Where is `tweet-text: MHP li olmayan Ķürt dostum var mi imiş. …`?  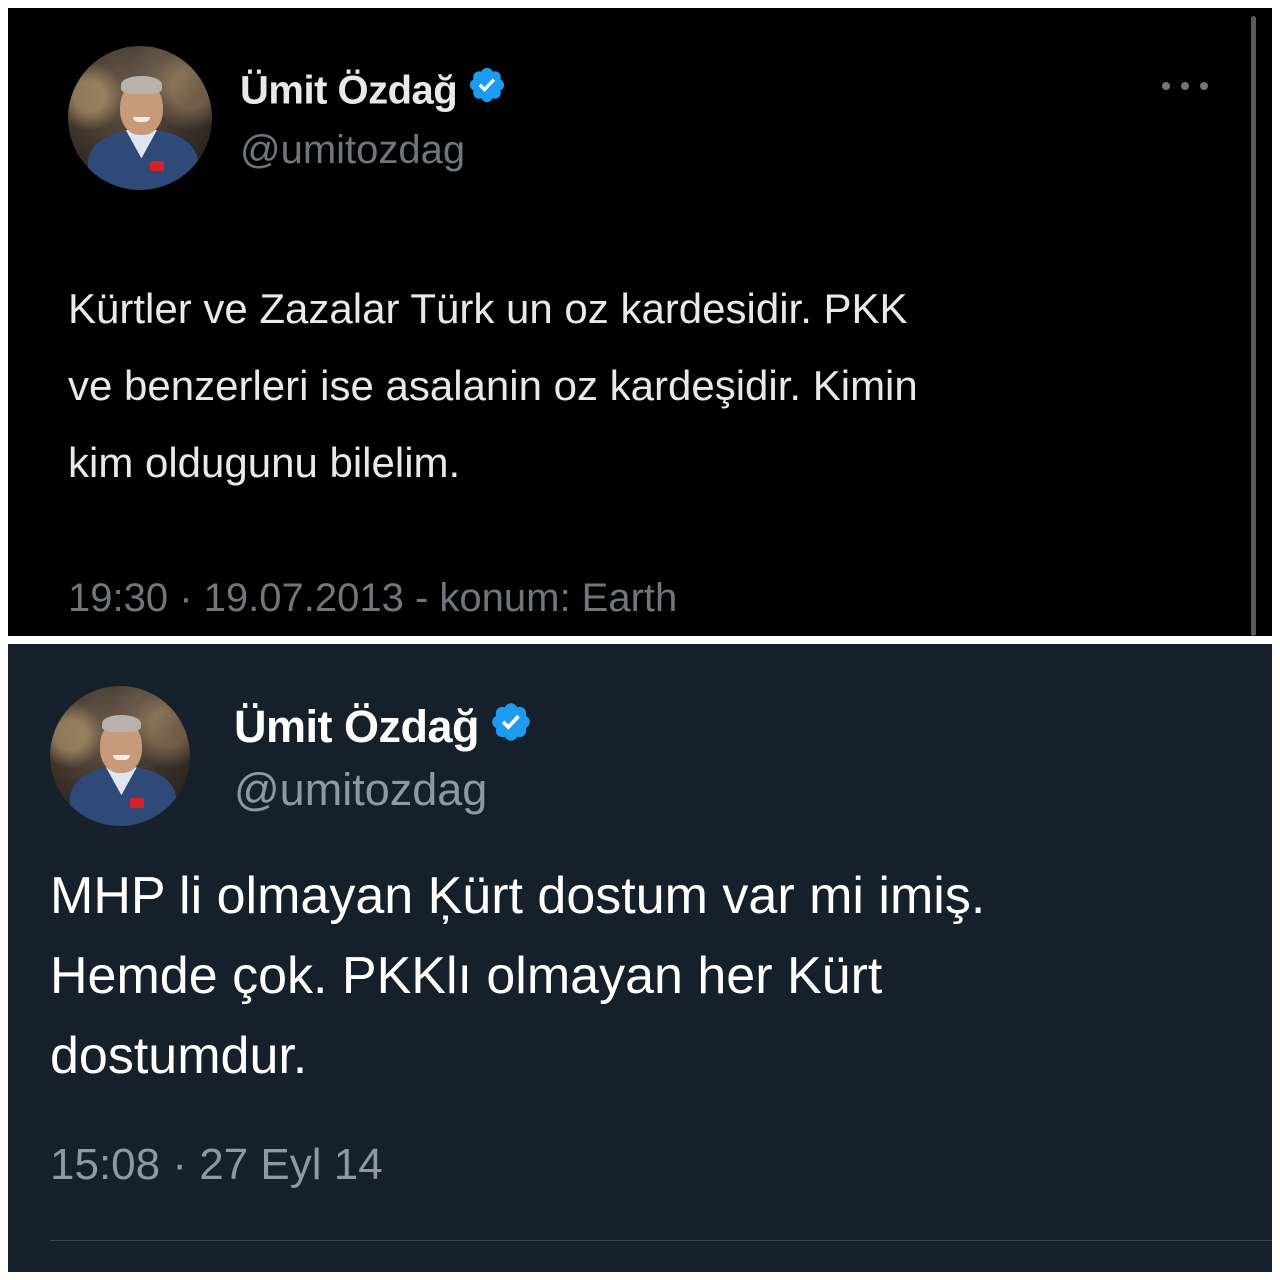 tweet-text: MHP li olmayan Ķürt dostum var mi imiş. … is located at coordinates (518, 976).